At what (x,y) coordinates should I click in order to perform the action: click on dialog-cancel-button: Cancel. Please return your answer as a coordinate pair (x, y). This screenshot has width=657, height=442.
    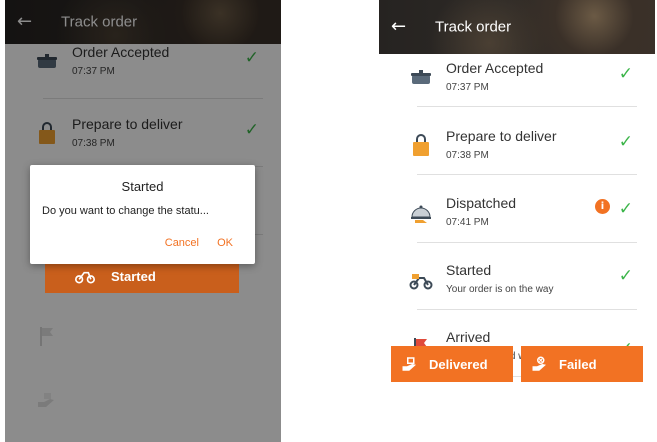
    Looking at the image, I should click on (182, 243).